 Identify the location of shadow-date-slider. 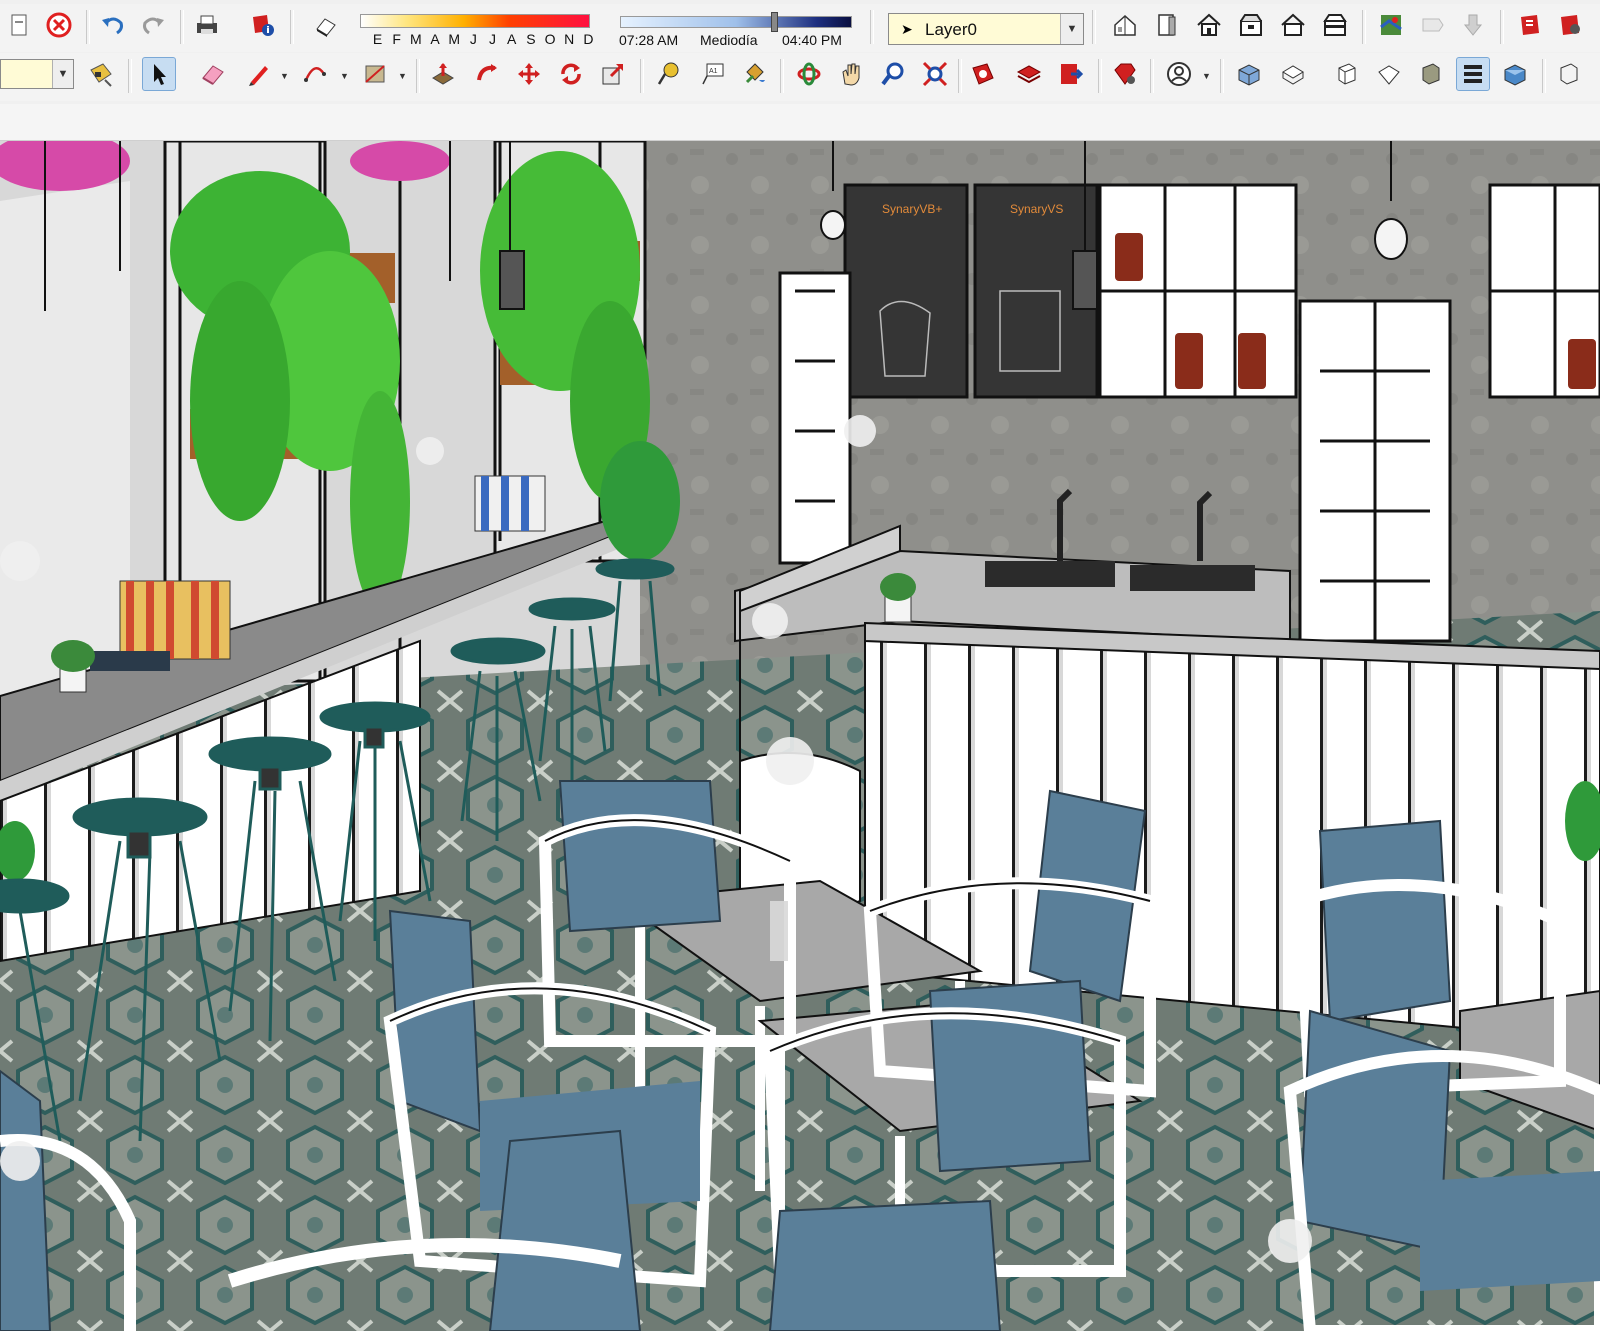
(475, 21).